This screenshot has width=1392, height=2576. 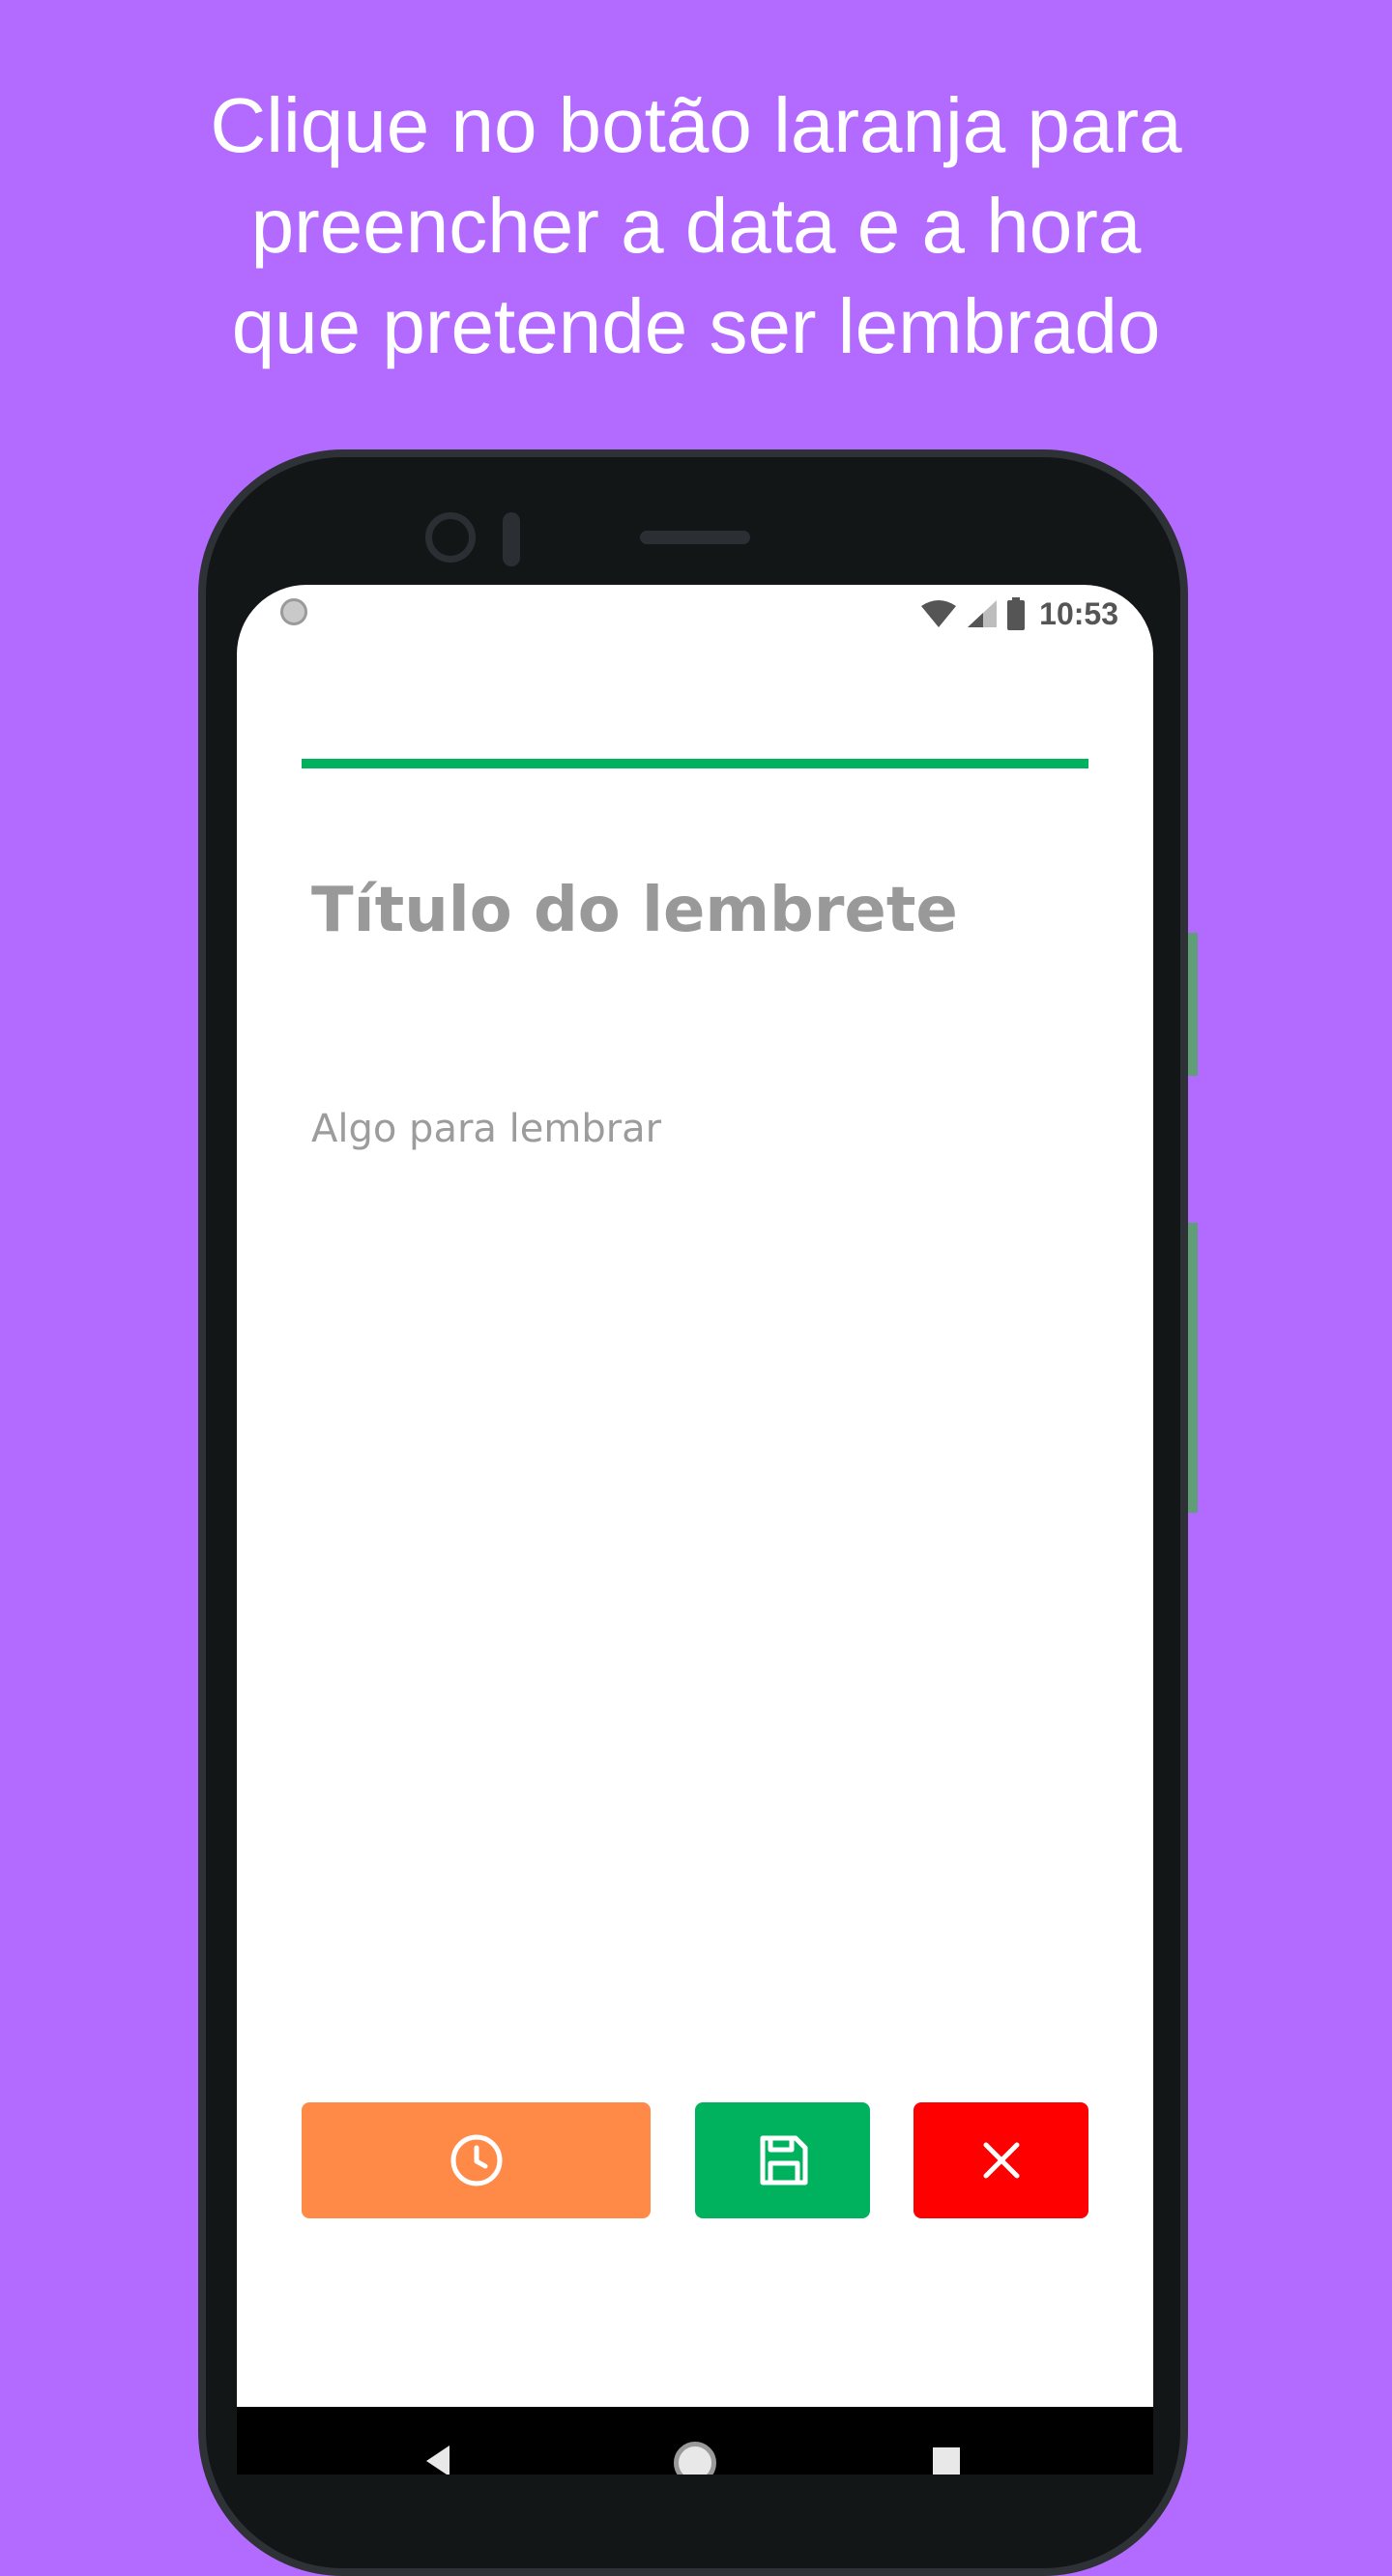 I want to click on reminder-title-input, so click(x=698, y=910).